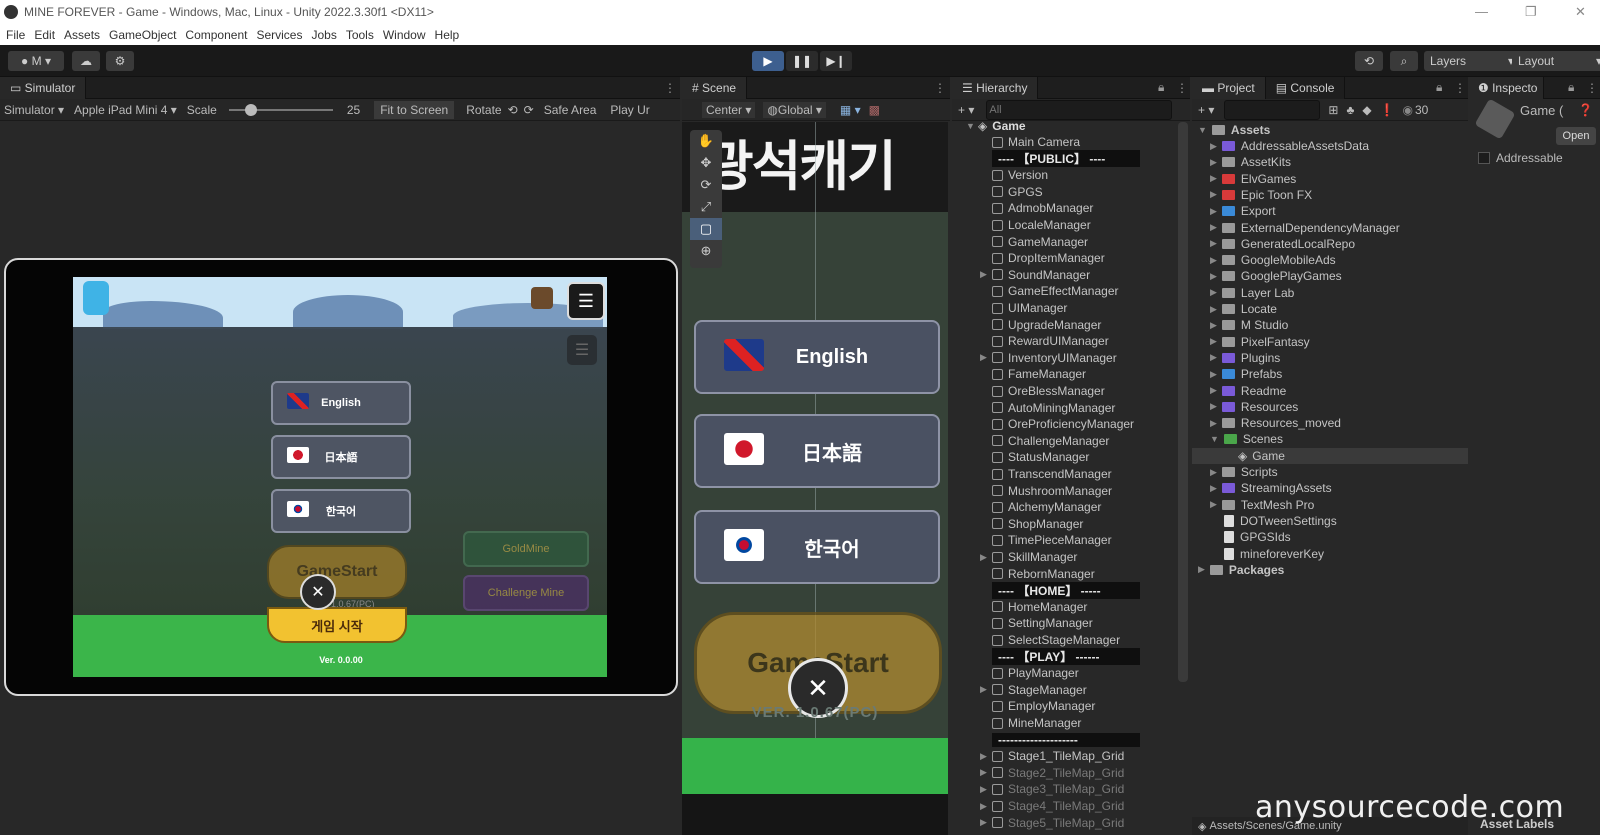 This screenshot has height=835, width=1600. Describe the element at coordinates (1052, 491) in the screenshot. I see `hierarchy-item: MushroomManager` at that location.